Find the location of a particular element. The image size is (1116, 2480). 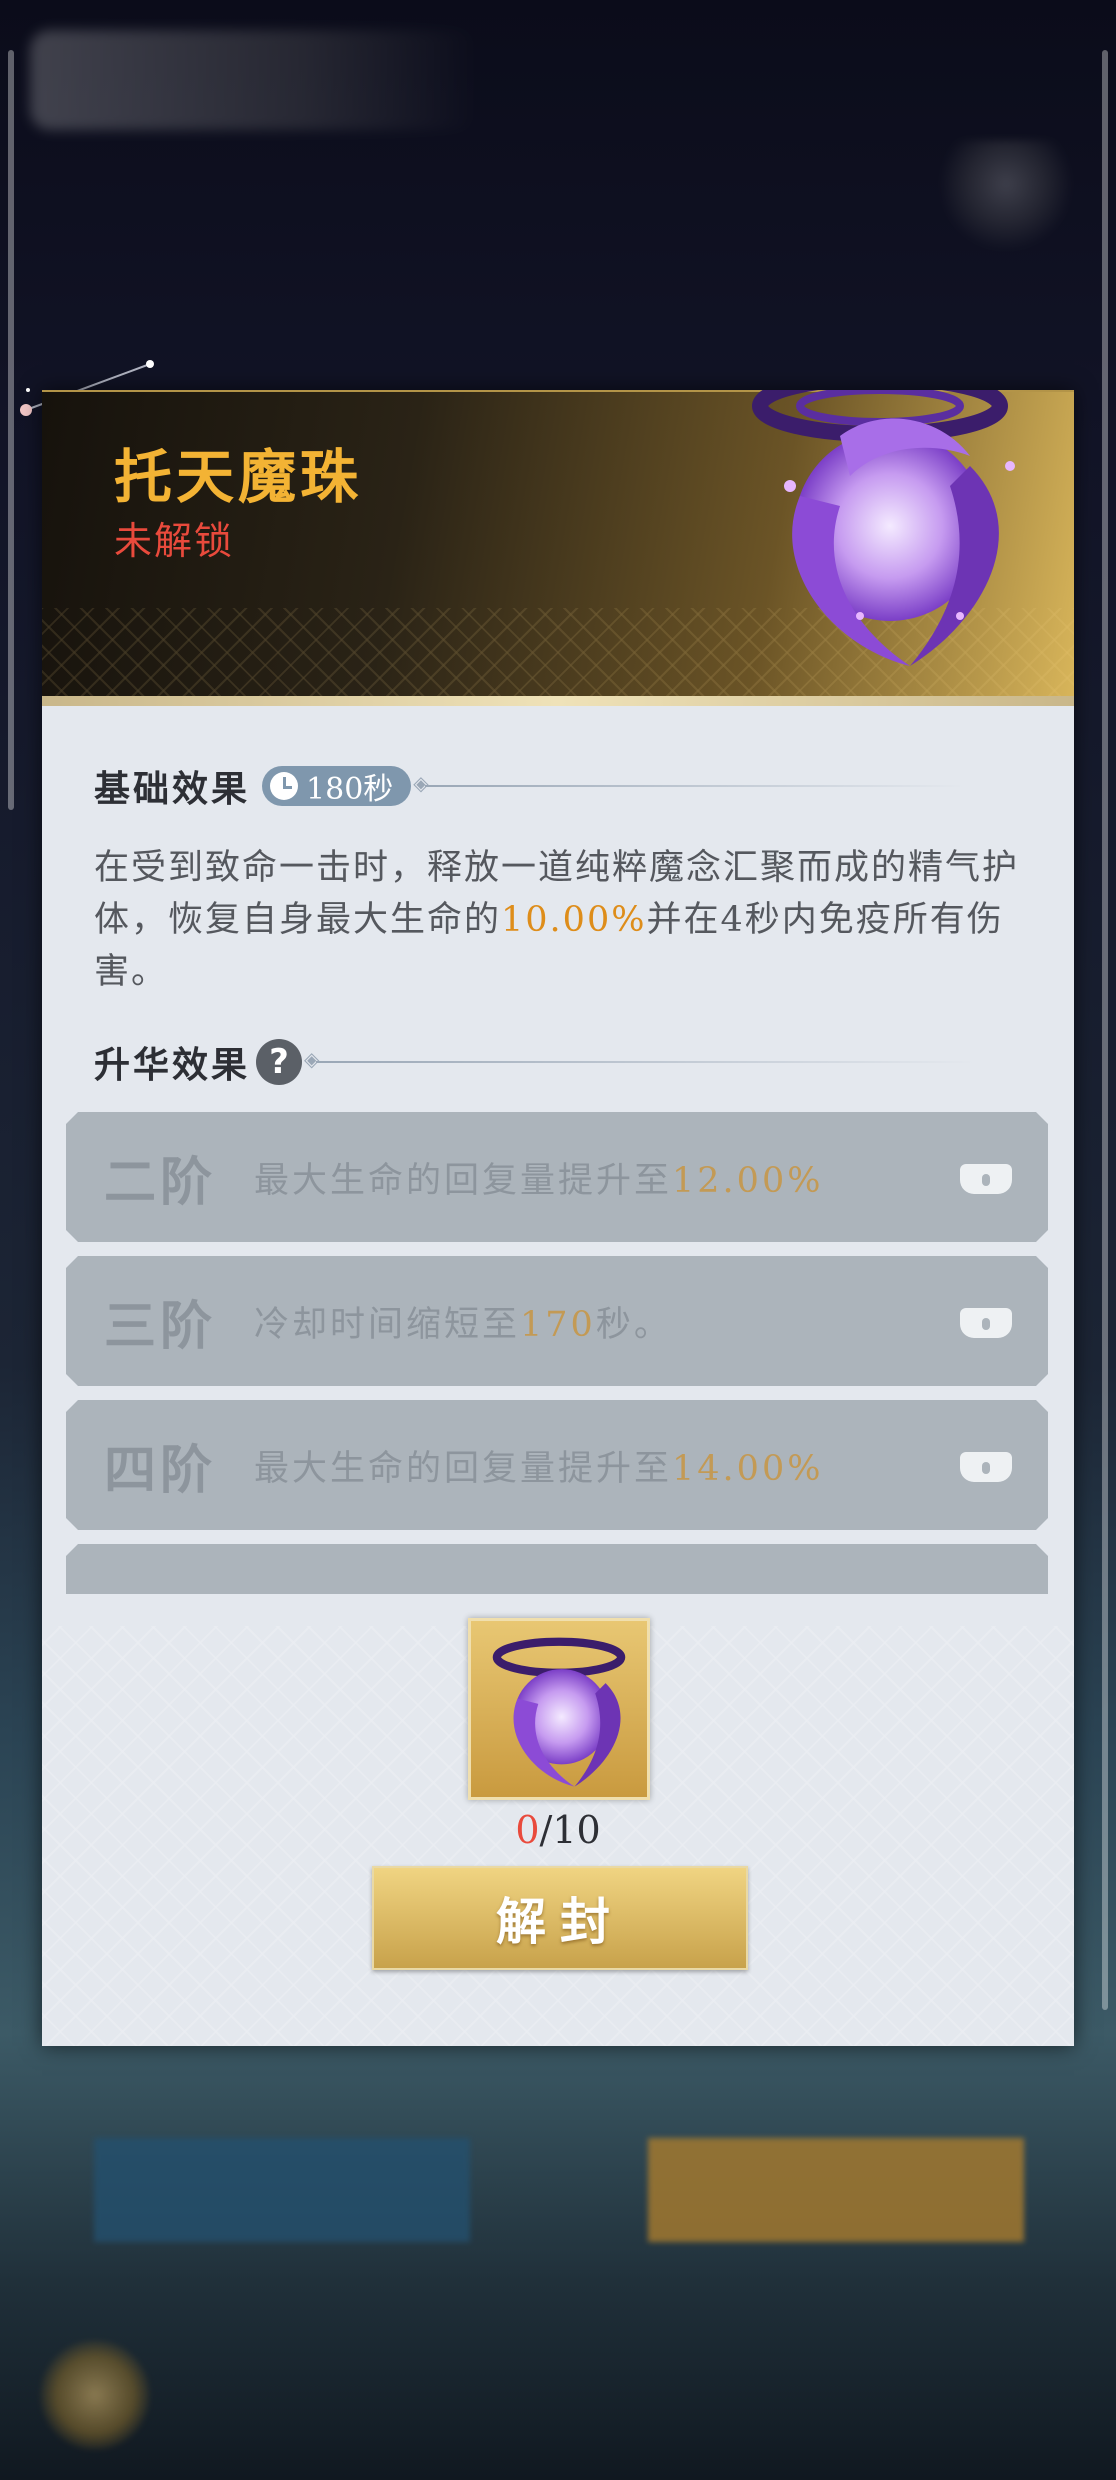

tier-row-4: 四阶 最大生命的回复量提升至14.00% is located at coordinates (557, 1465).